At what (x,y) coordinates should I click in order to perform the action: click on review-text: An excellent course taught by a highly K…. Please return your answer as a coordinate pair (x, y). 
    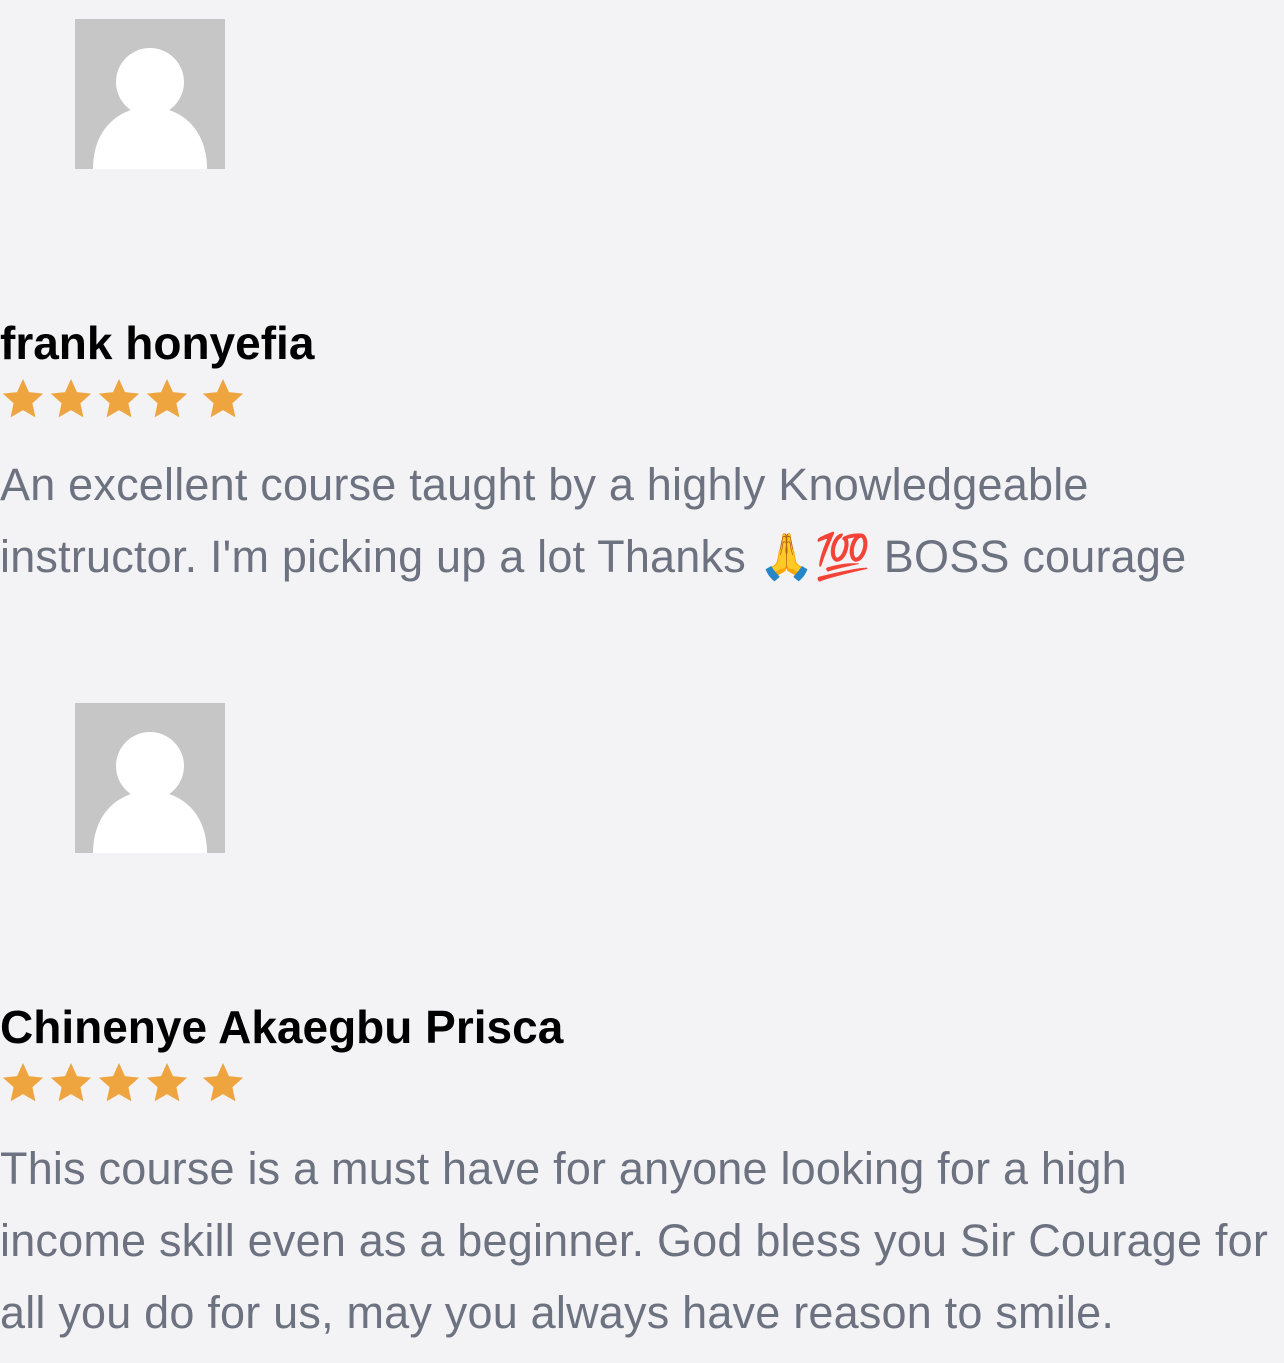
    Looking at the image, I should click on (593, 520).